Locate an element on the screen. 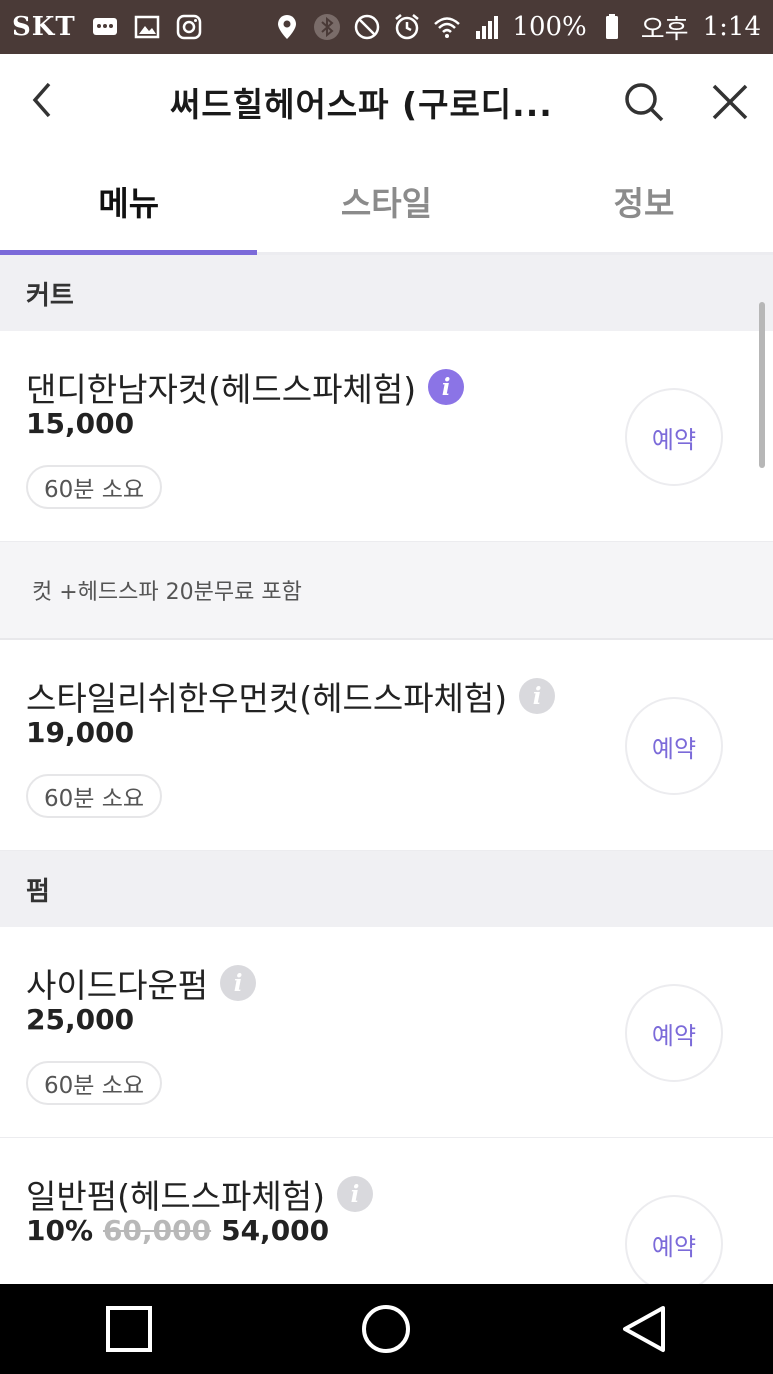 The height and width of the screenshot is (1374, 773). search-icon is located at coordinates (644, 102).